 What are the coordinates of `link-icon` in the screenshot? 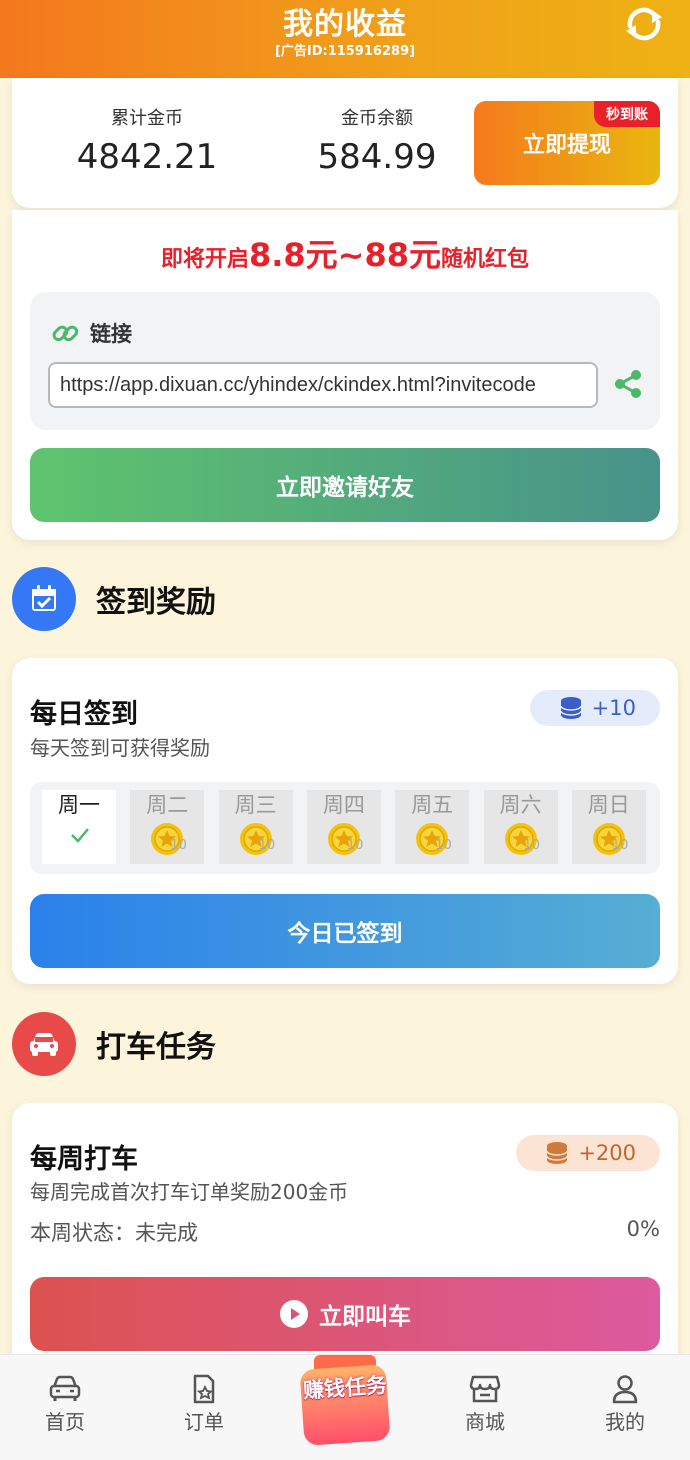 It's located at (65, 333).